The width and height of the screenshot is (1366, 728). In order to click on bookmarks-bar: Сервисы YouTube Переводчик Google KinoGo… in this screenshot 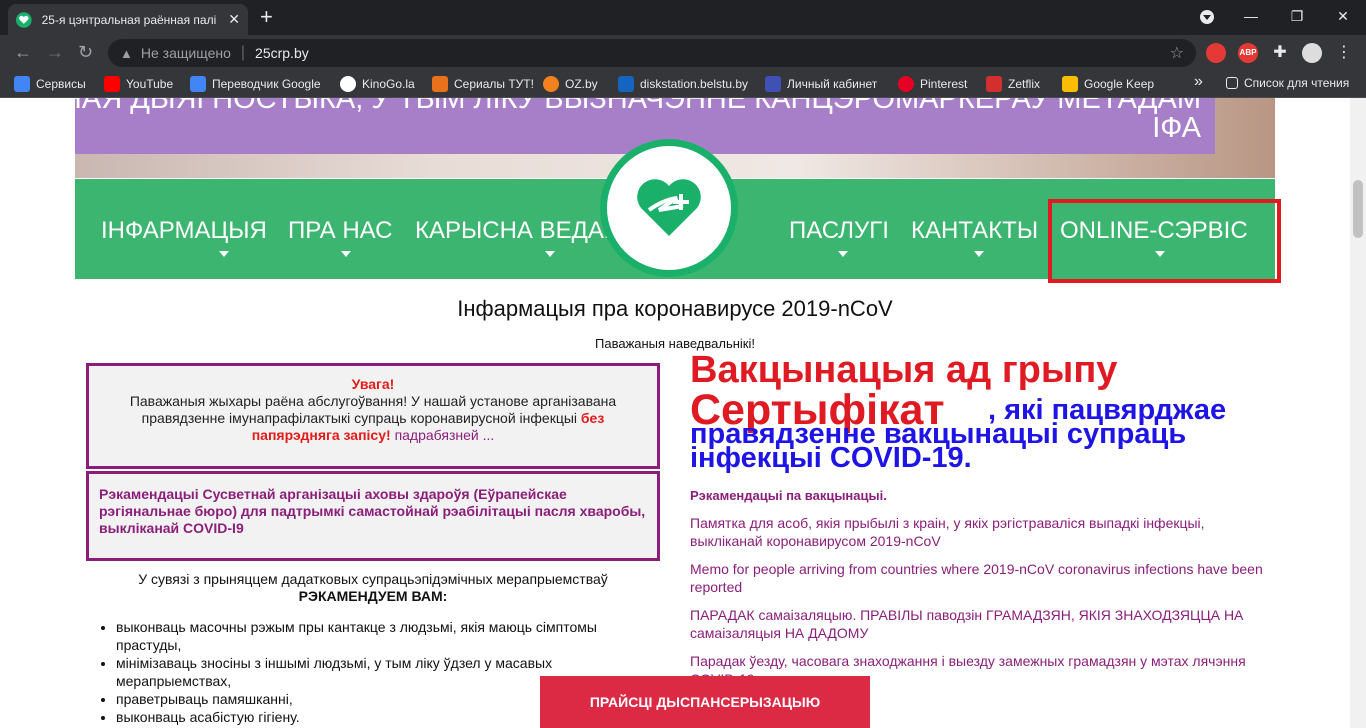, I will do `click(683, 84)`.